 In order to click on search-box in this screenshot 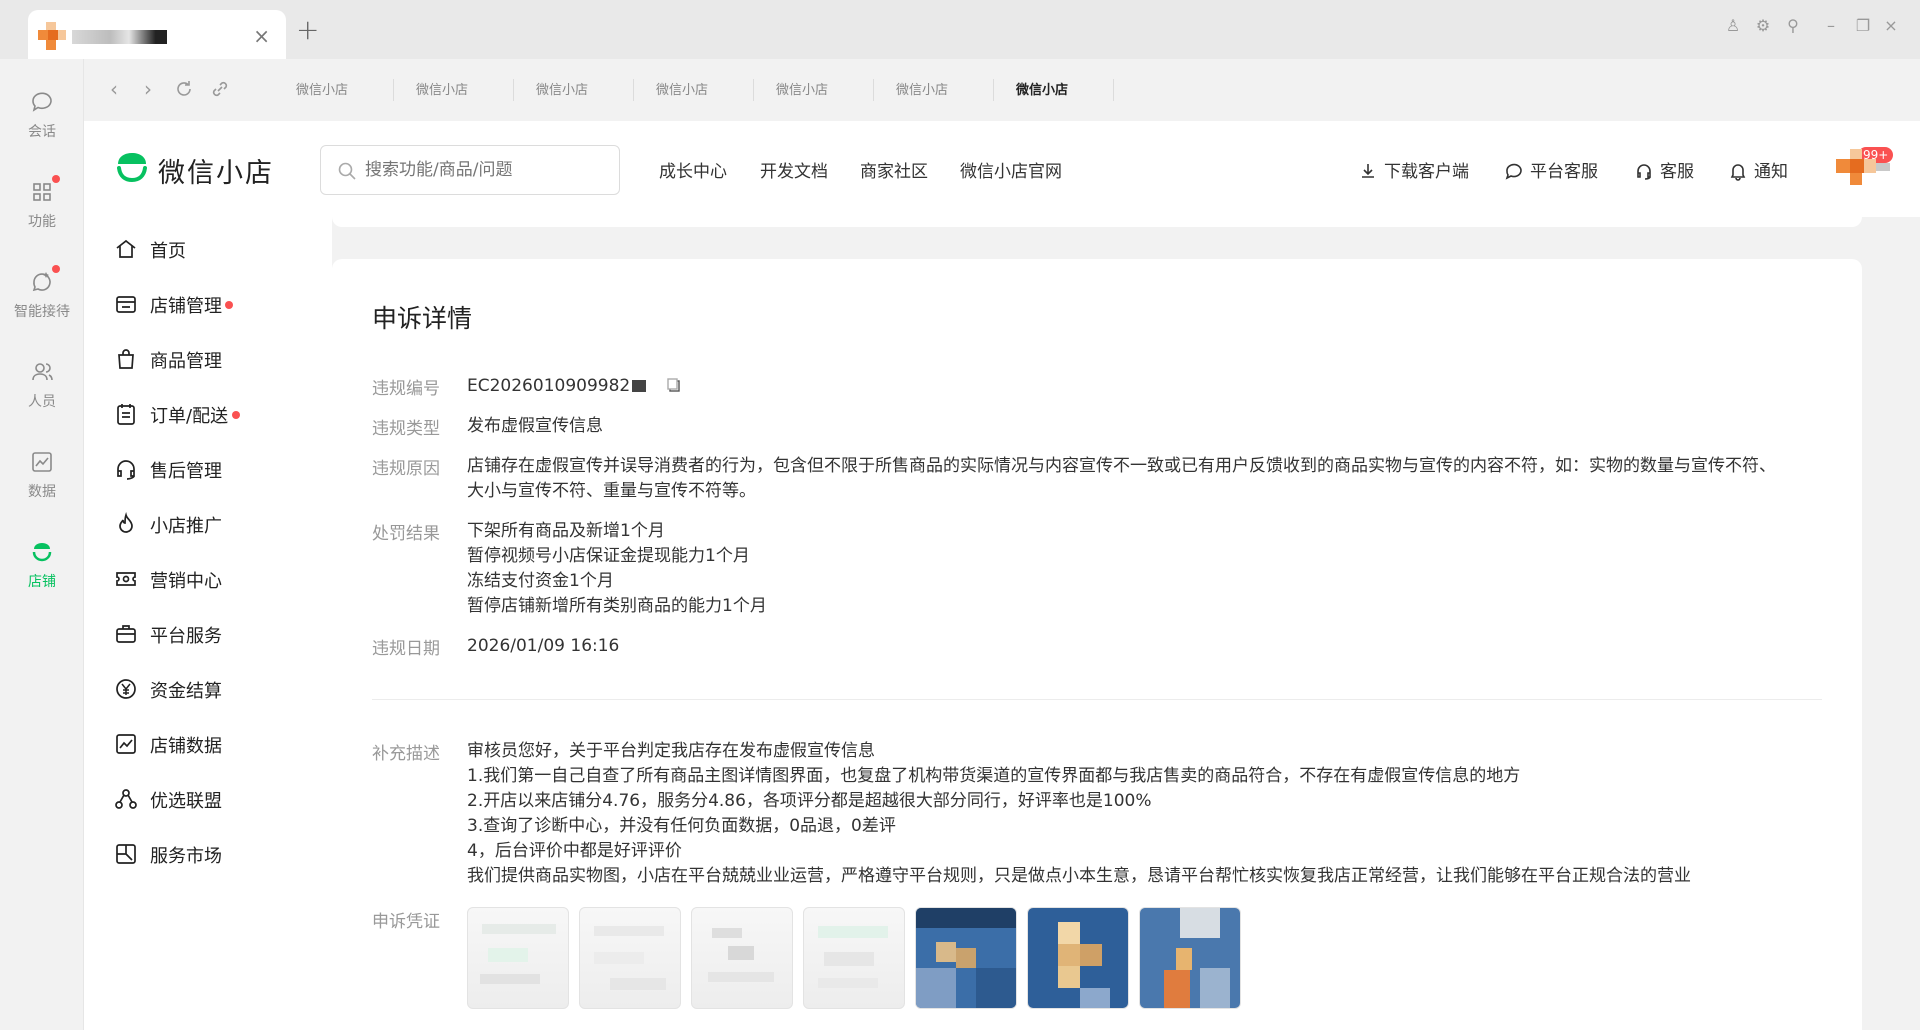, I will do `click(470, 170)`.